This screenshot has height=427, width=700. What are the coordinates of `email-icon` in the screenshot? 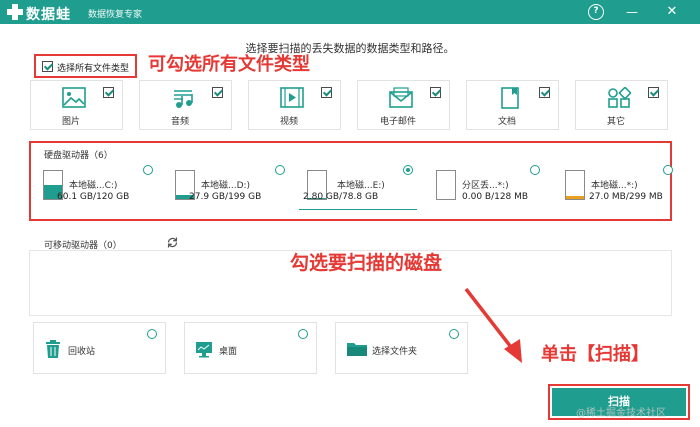 It's located at (401, 97).